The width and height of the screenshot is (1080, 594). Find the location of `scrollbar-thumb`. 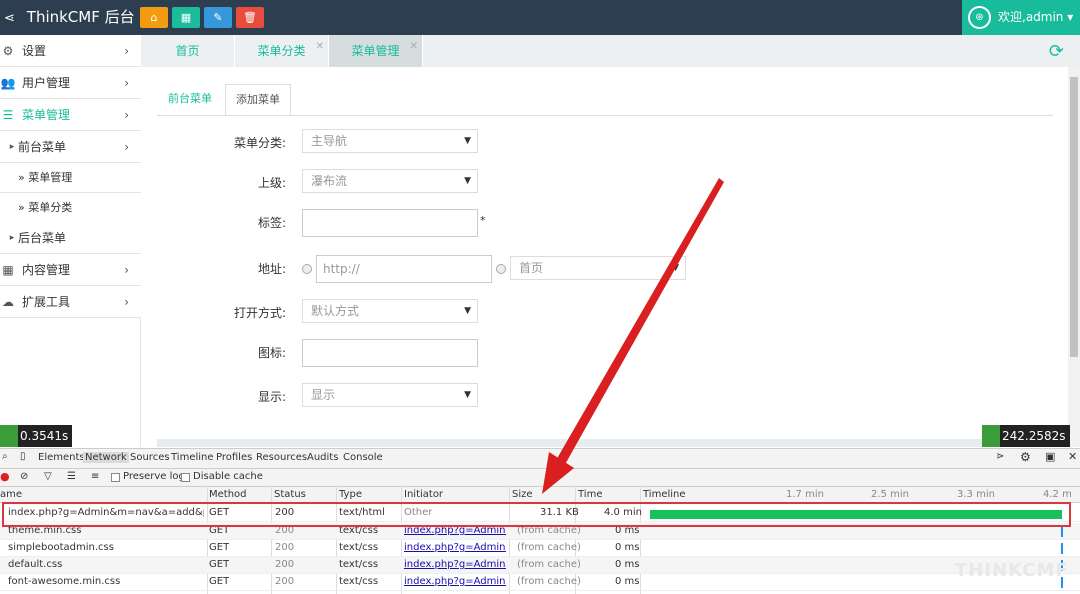

scrollbar-thumb is located at coordinates (1074, 217).